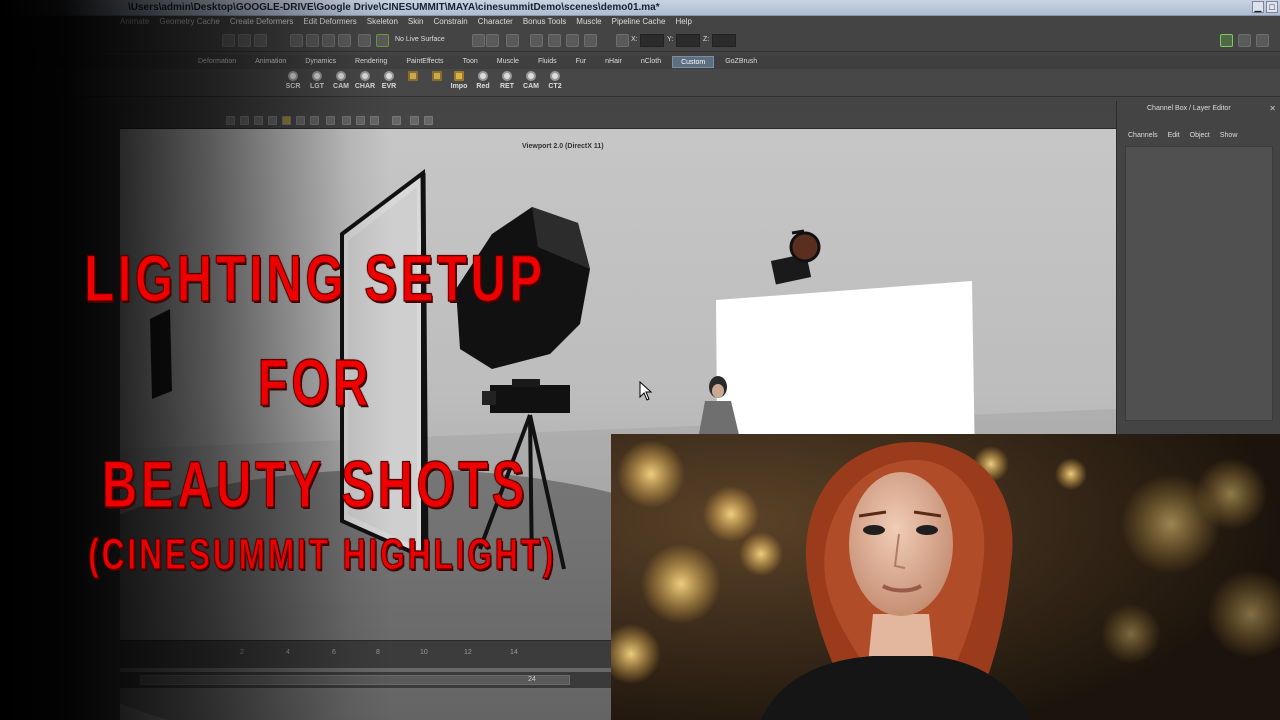 This screenshot has width=1280, height=720. What do you see at coordinates (652, 40) in the screenshot?
I see `x-field` at bounding box center [652, 40].